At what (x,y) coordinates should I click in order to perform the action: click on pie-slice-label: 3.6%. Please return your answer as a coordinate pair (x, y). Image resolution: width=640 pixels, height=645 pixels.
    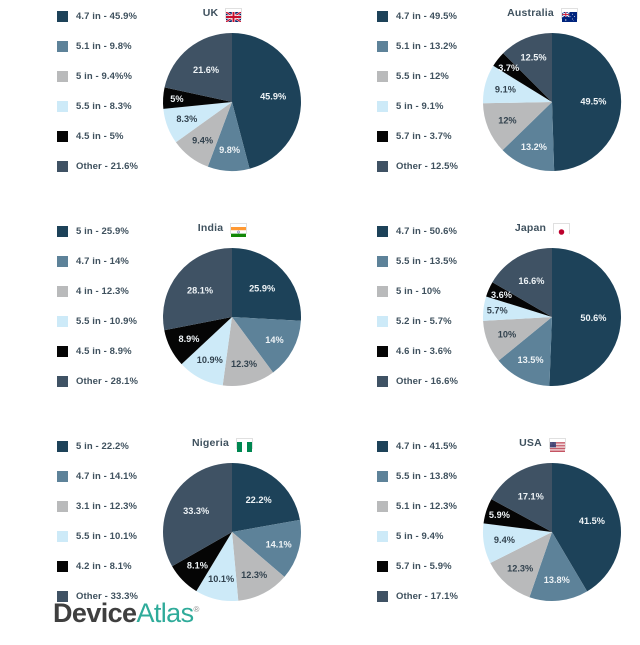
    Looking at the image, I should click on (501, 295).